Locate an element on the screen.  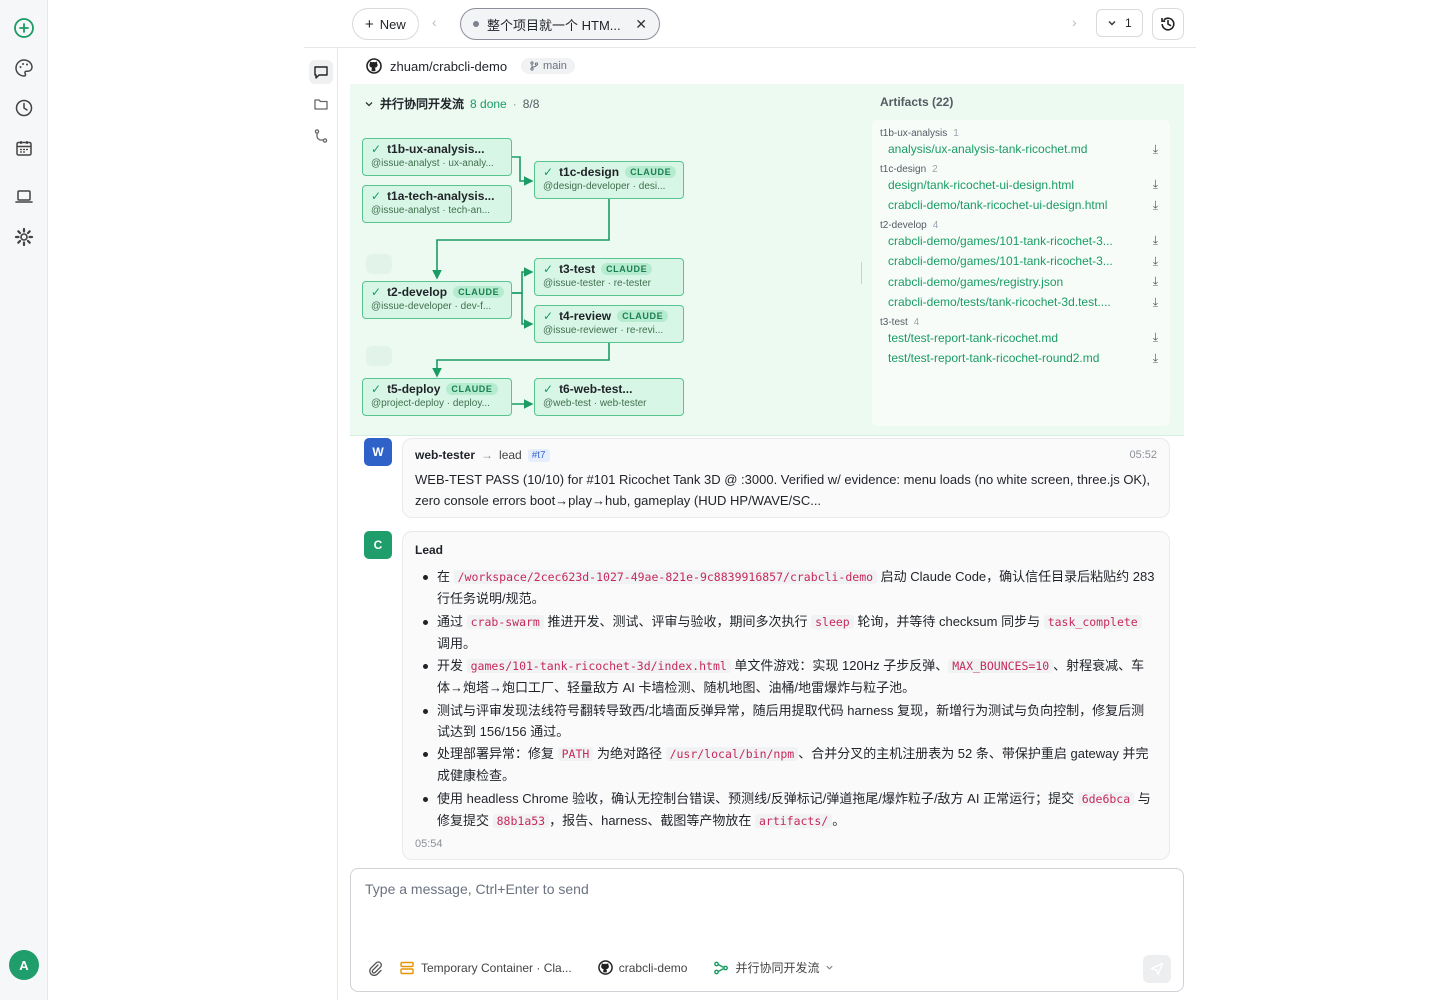
artifact-group: t2-develop 4 is located at coordinates (1021, 225).